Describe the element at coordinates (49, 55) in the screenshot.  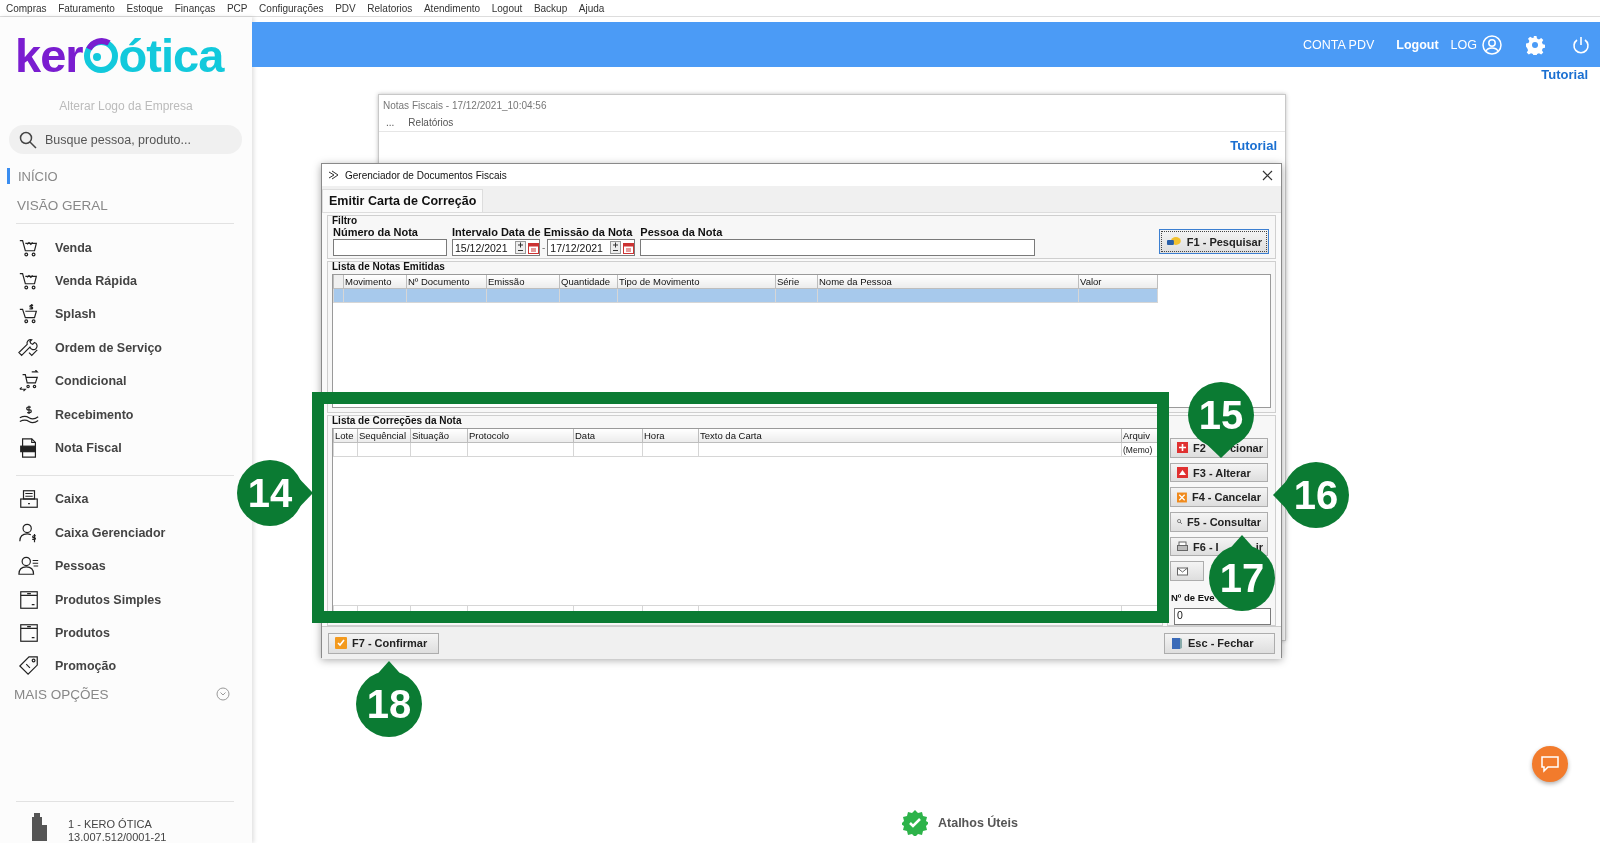
I see `logo-text: ker` at that location.